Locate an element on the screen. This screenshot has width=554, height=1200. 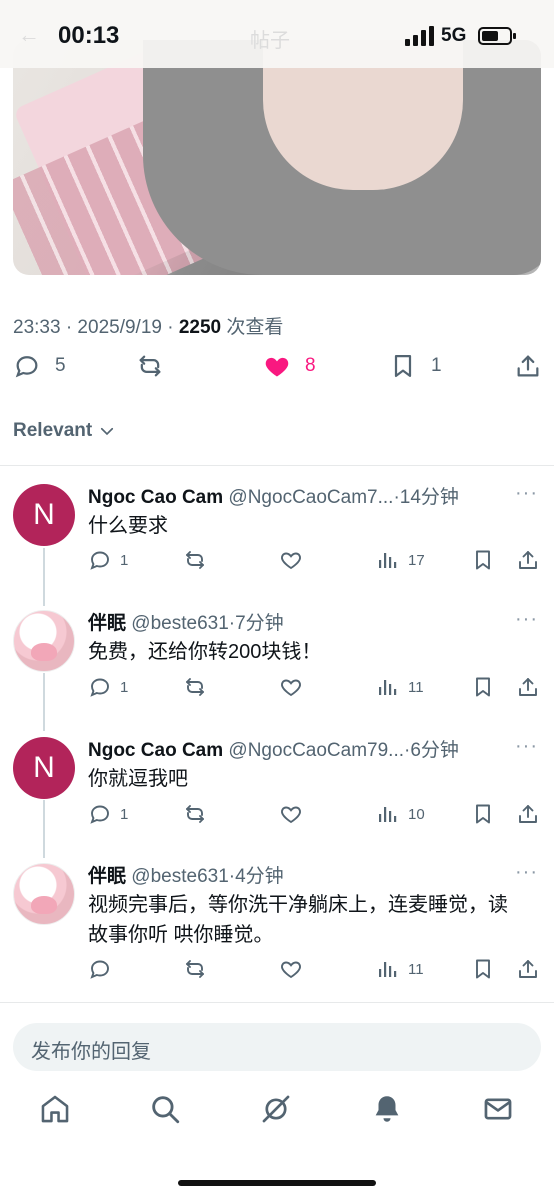
reply-button: 5 is located at coordinates (39, 366).